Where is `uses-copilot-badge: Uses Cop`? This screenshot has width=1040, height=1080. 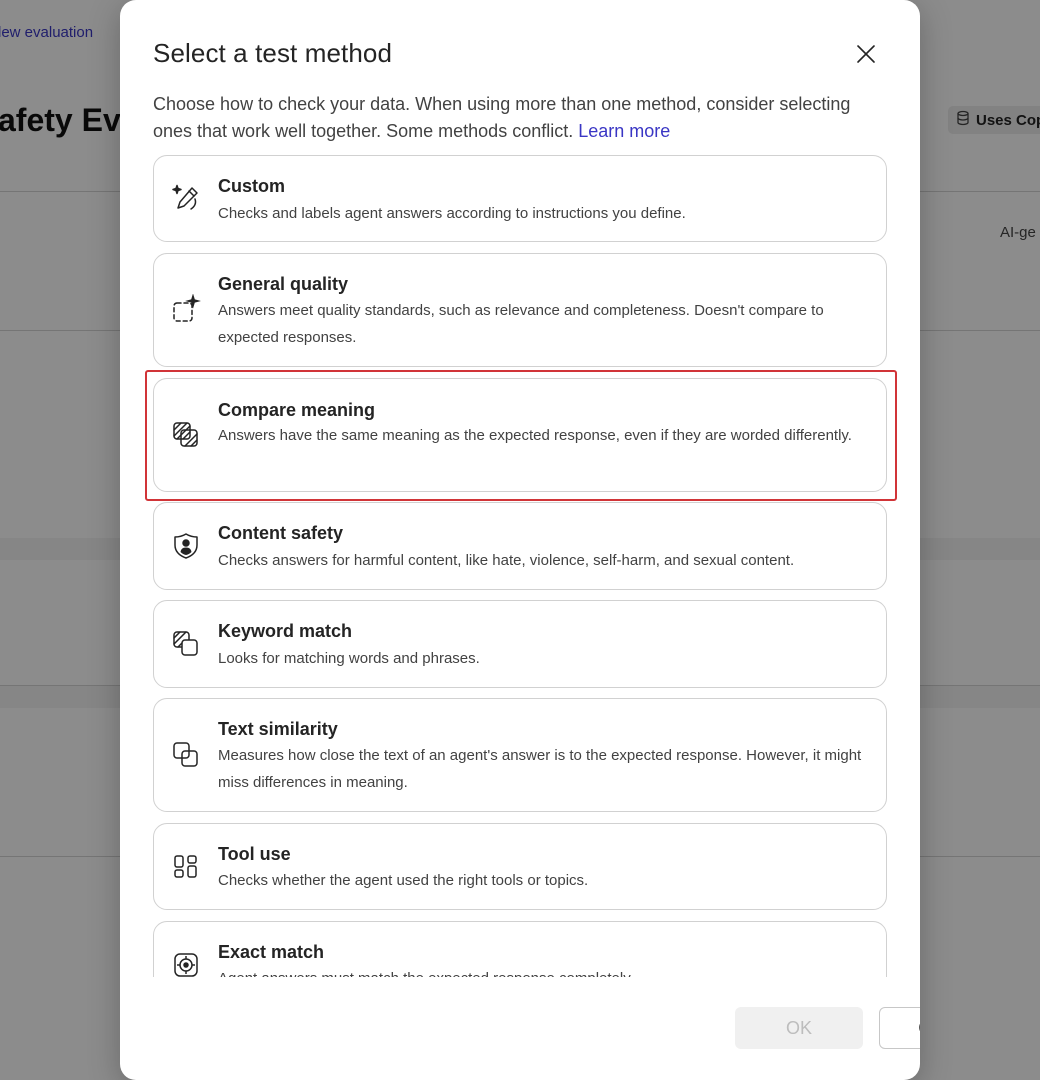 uses-copilot-badge: Uses Cop is located at coordinates (994, 120).